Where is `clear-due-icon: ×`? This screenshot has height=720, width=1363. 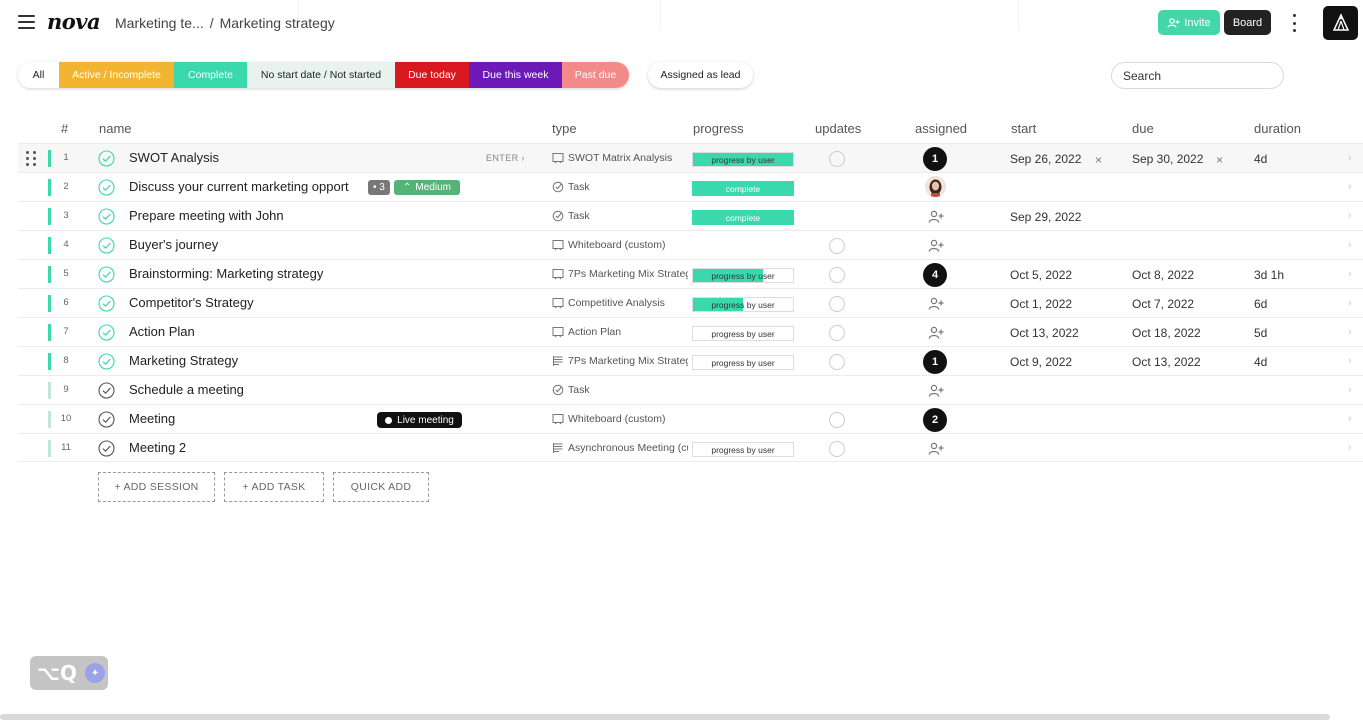 clear-due-icon: × is located at coordinates (1219, 160).